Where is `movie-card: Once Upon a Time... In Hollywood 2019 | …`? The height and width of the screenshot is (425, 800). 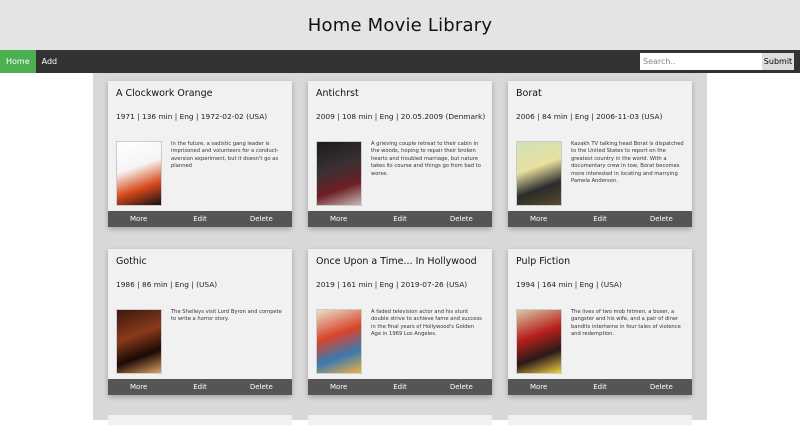
movie-card: Once Upon a Time... In Hollywood 2019 | … is located at coordinates (400, 322).